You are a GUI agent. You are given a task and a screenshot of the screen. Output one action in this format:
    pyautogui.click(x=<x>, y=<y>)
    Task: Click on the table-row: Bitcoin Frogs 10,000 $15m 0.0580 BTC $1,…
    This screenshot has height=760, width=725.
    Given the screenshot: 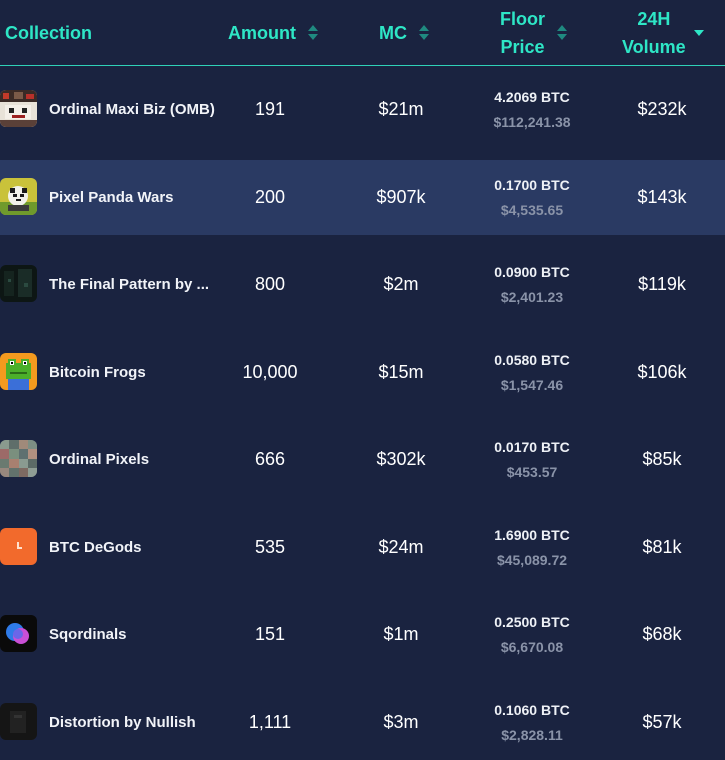 What is the action you would take?
    pyautogui.click(x=362, y=372)
    